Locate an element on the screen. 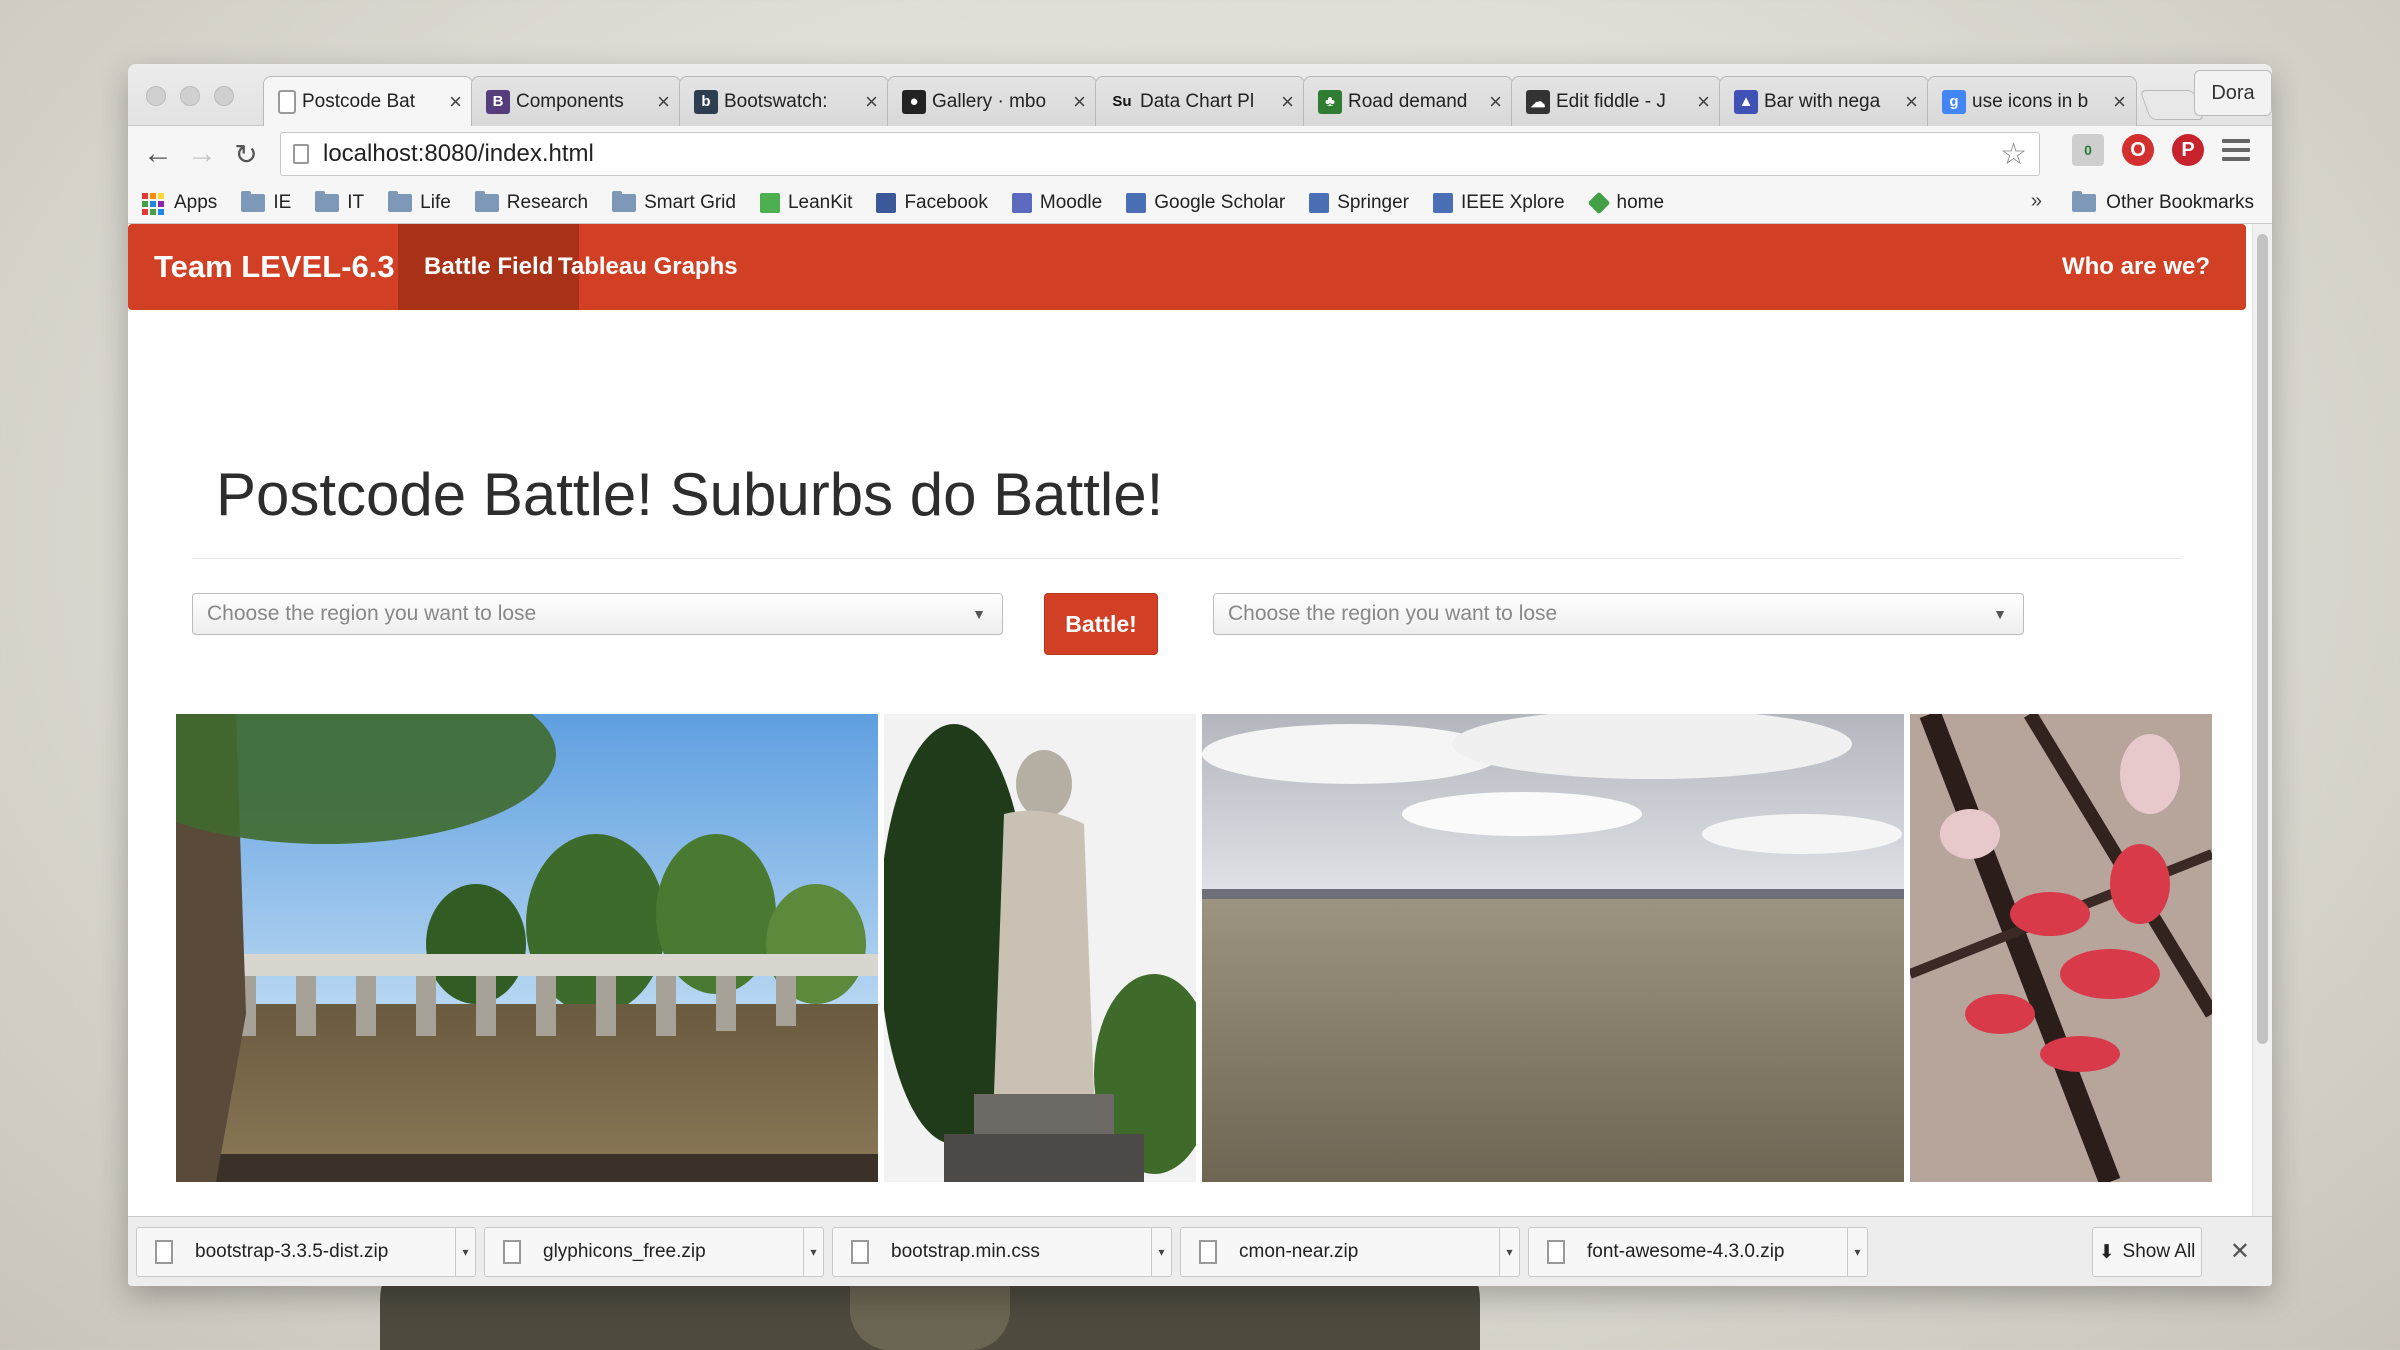 The width and height of the screenshot is (2400, 1350). bookmark-label: Smart Grid is located at coordinates (690, 202).